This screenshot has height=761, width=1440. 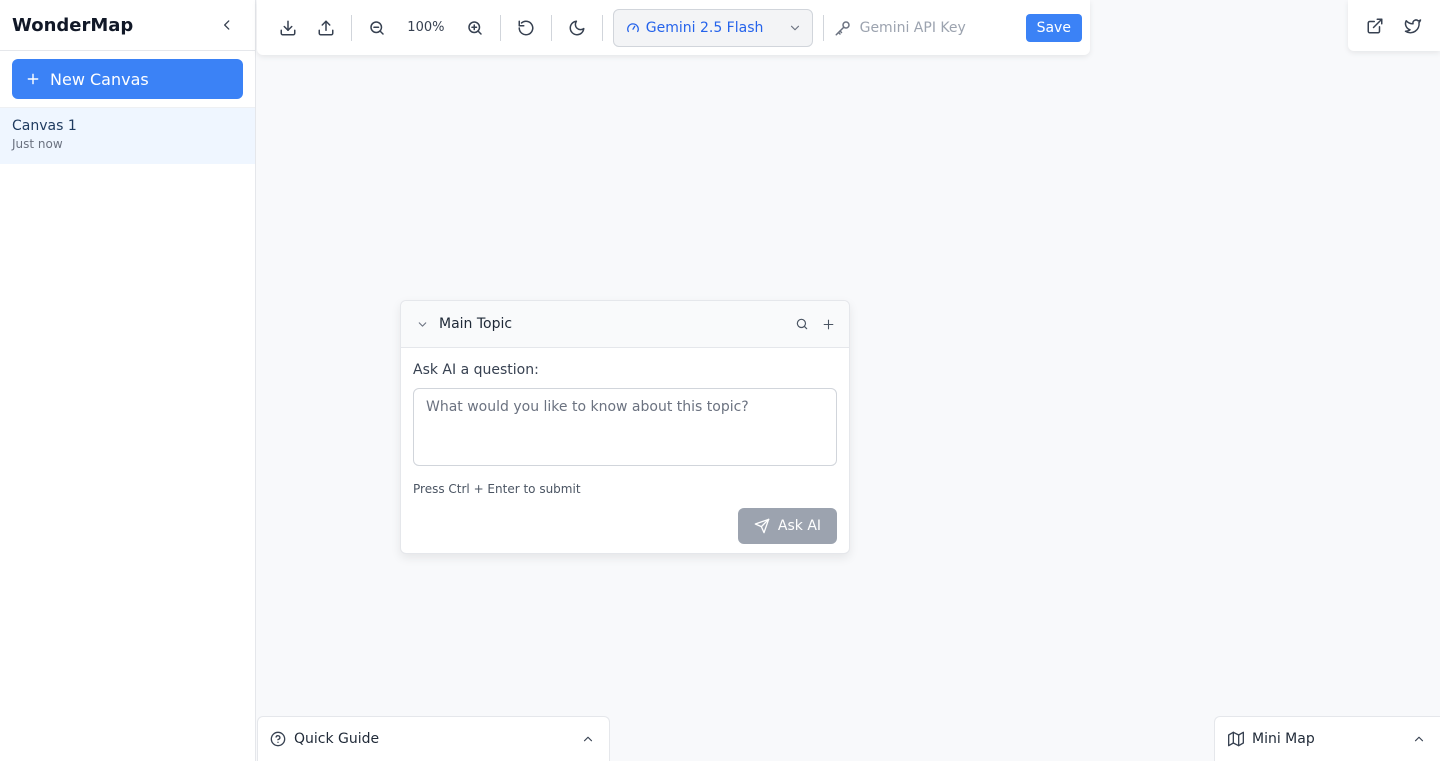 I want to click on moon-icon, so click(x=577, y=27).